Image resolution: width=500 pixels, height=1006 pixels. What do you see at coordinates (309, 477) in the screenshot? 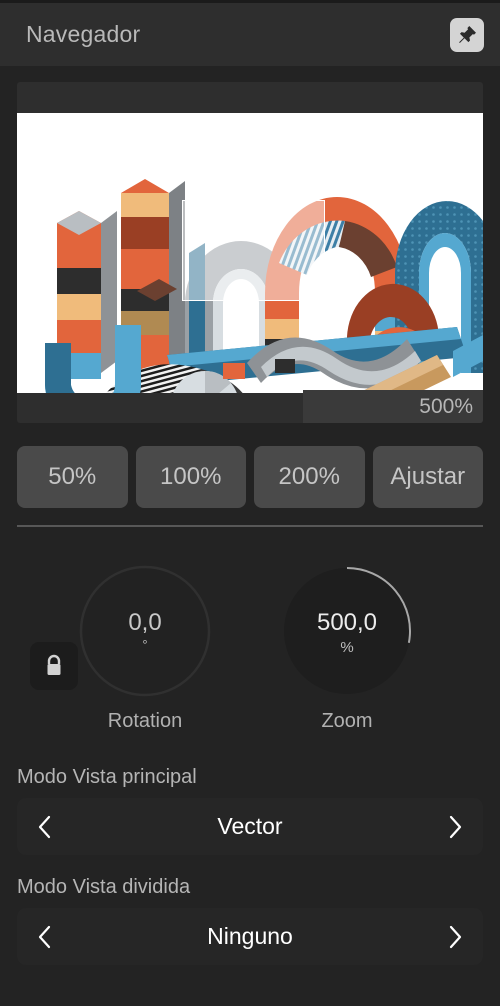
I see `zoom-preset-200: 200%` at bounding box center [309, 477].